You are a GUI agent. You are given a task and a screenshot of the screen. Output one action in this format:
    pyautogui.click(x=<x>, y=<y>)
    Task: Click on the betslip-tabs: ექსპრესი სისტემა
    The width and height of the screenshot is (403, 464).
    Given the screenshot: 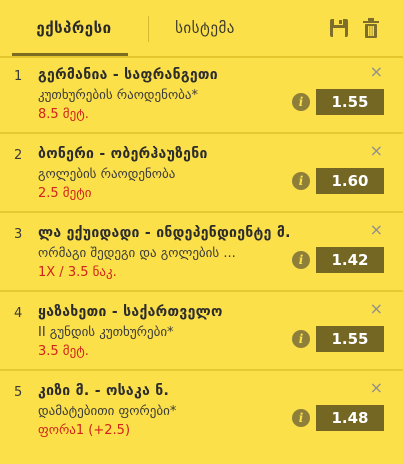 What is the action you would take?
    pyautogui.click(x=201, y=29)
    